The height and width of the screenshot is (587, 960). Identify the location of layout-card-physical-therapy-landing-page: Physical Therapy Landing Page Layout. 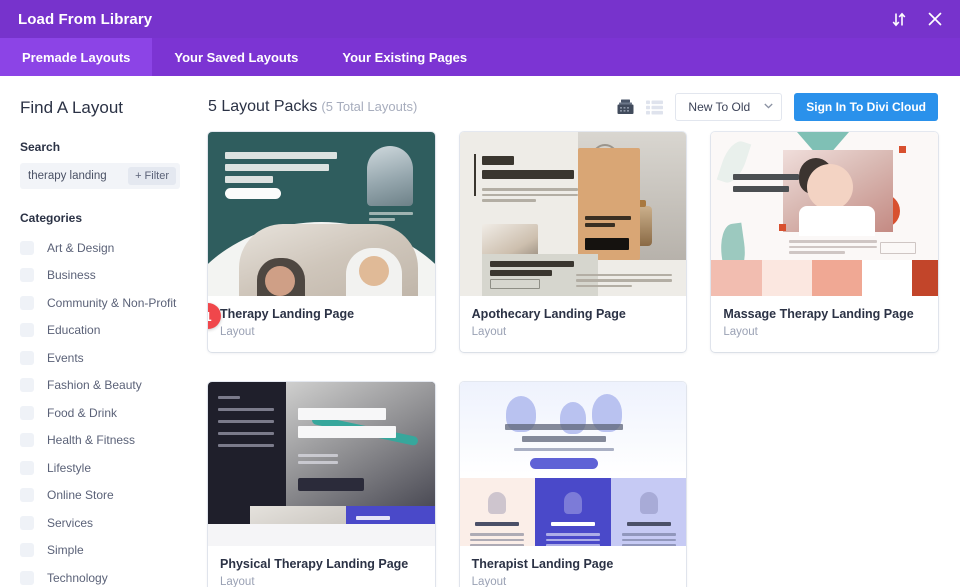
(321, 484).